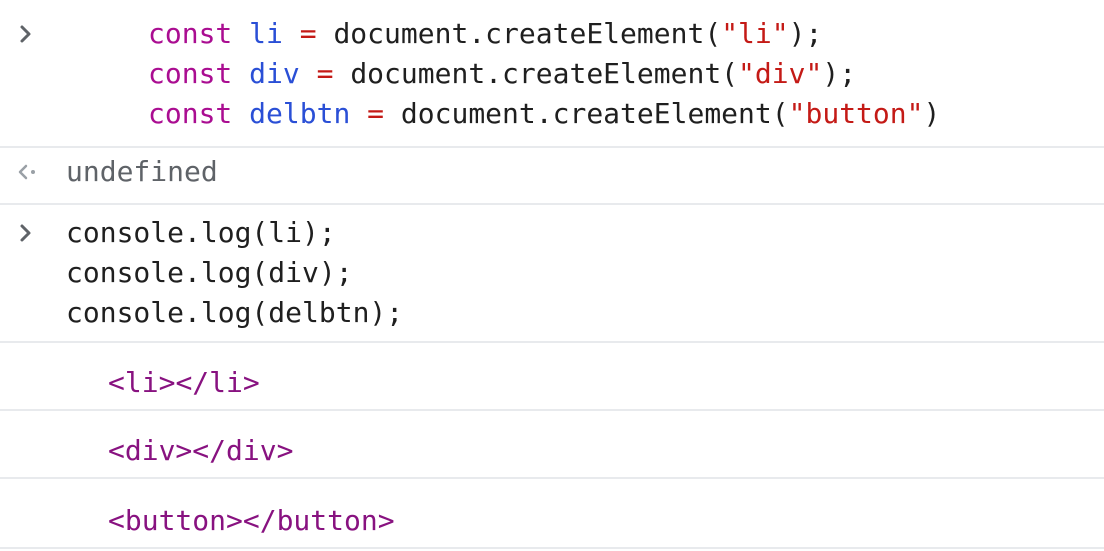 The width and height of the screenshot is (1104, 551). I want to click on console-log-entry: <button></button>, so click(552, 512).